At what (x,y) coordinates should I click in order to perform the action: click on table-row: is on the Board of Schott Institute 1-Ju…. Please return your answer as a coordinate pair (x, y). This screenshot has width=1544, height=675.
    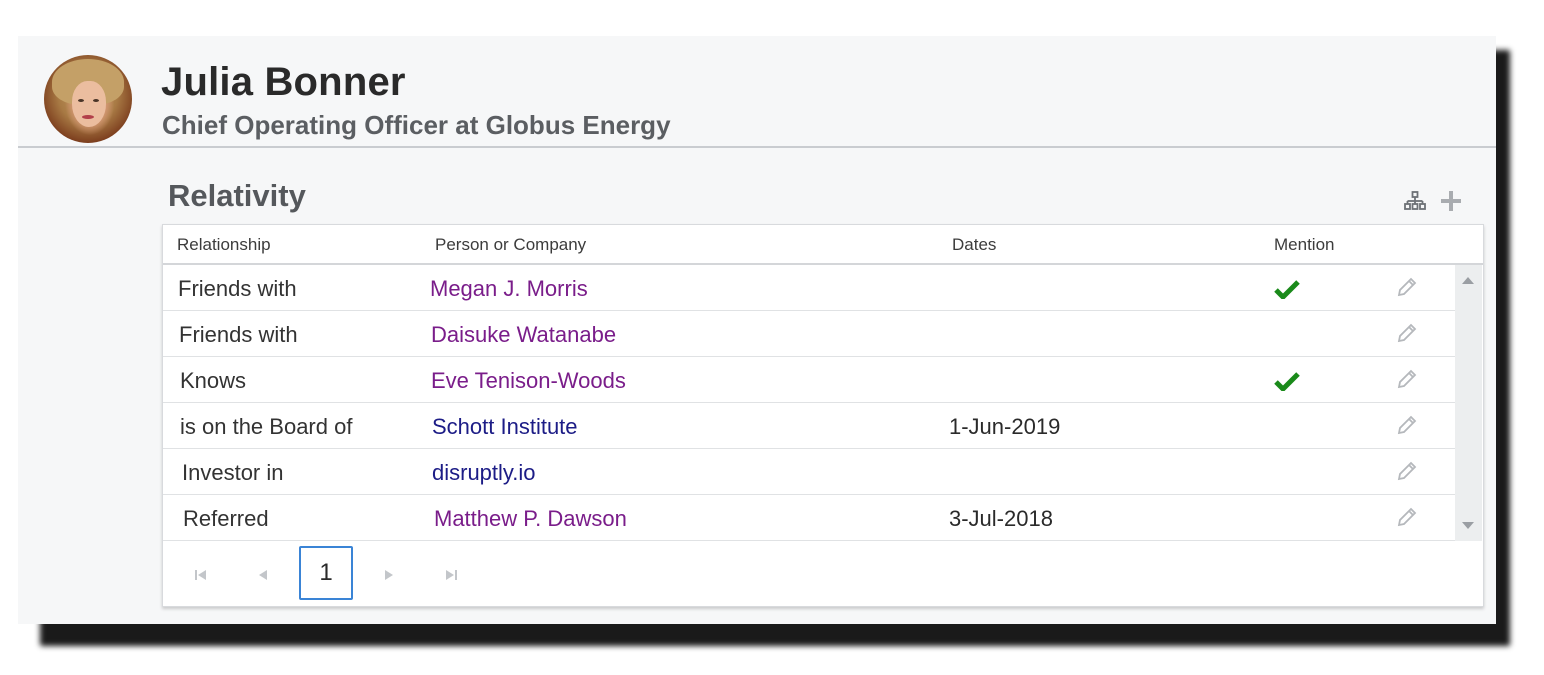
    Looking at the image, I should click on (809, 426).